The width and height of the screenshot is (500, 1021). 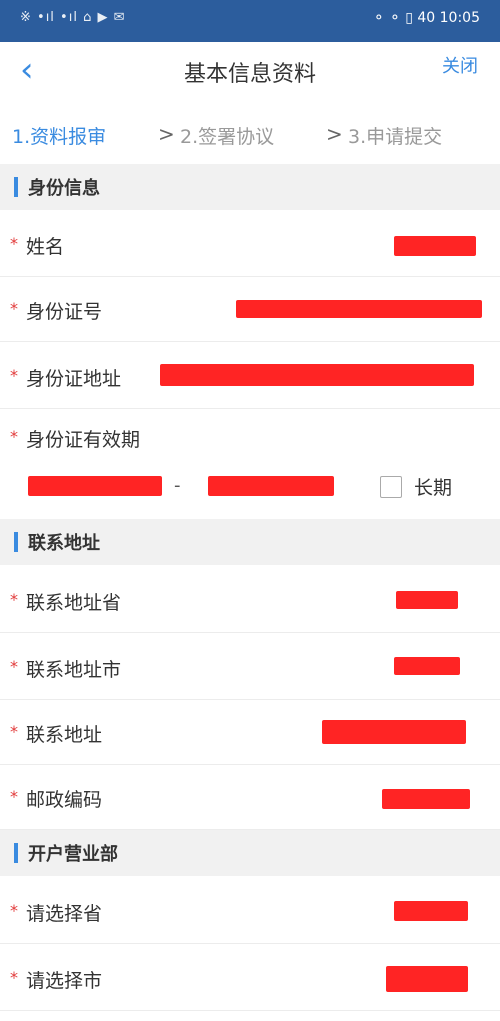 I want to click on contact-city-value-redacted, so click(x=427, y=666).